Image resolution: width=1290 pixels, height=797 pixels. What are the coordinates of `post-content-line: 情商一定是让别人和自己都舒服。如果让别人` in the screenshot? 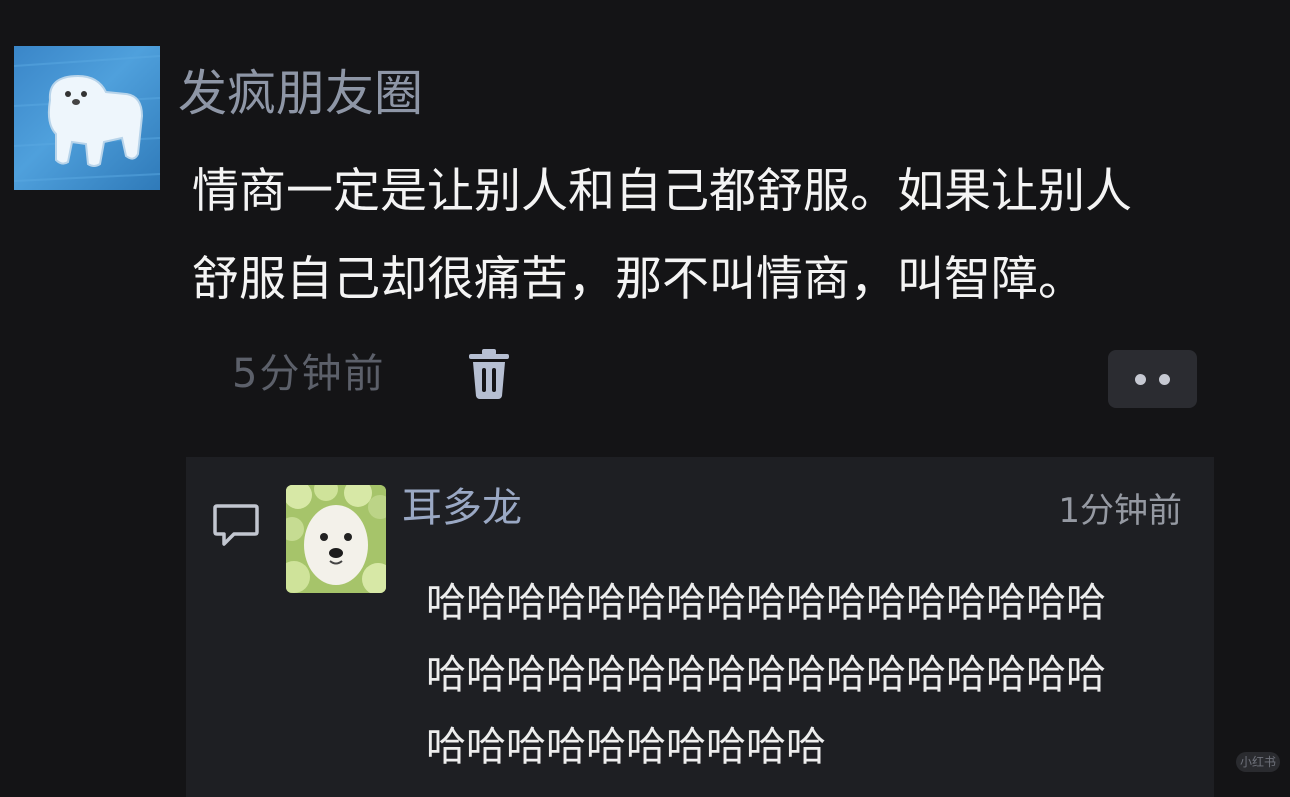 It's located at (662, 191).